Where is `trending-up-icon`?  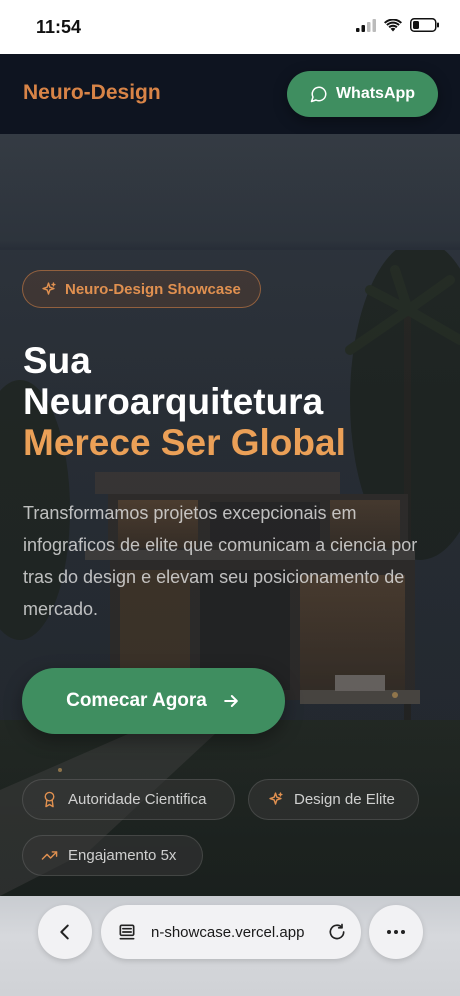 trending-up-icon is located at coordinates (49, 855).